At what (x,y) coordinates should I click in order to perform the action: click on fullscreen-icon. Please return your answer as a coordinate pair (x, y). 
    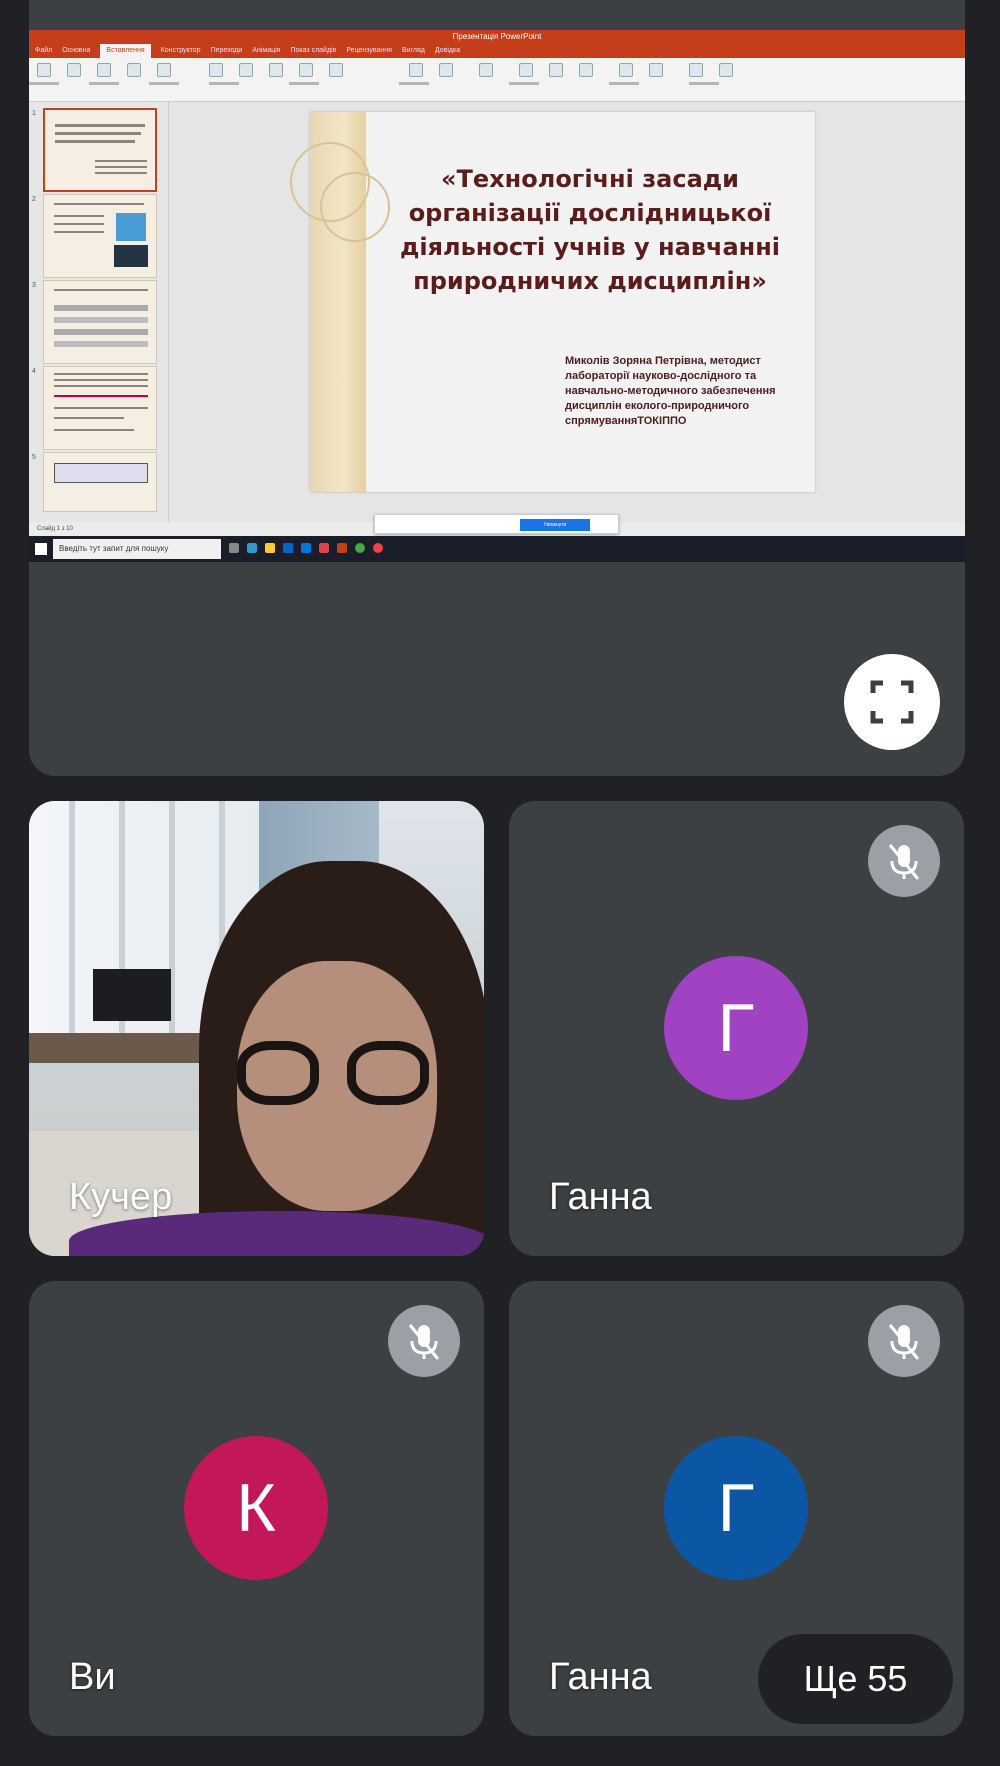
    Looking at the image, I should click on (892, 702).